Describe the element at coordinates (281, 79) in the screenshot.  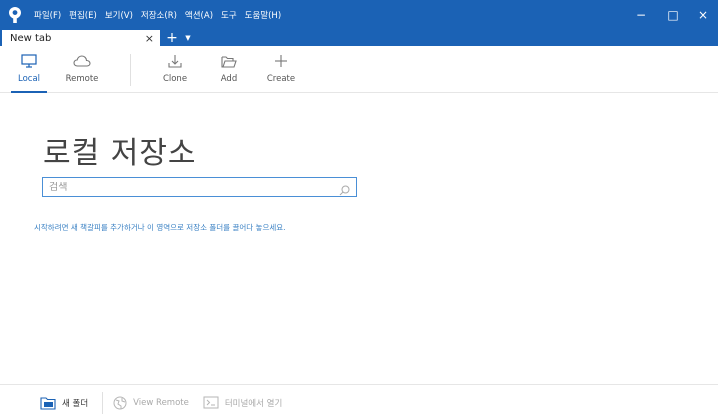
I see `create-label: Create` at that location.